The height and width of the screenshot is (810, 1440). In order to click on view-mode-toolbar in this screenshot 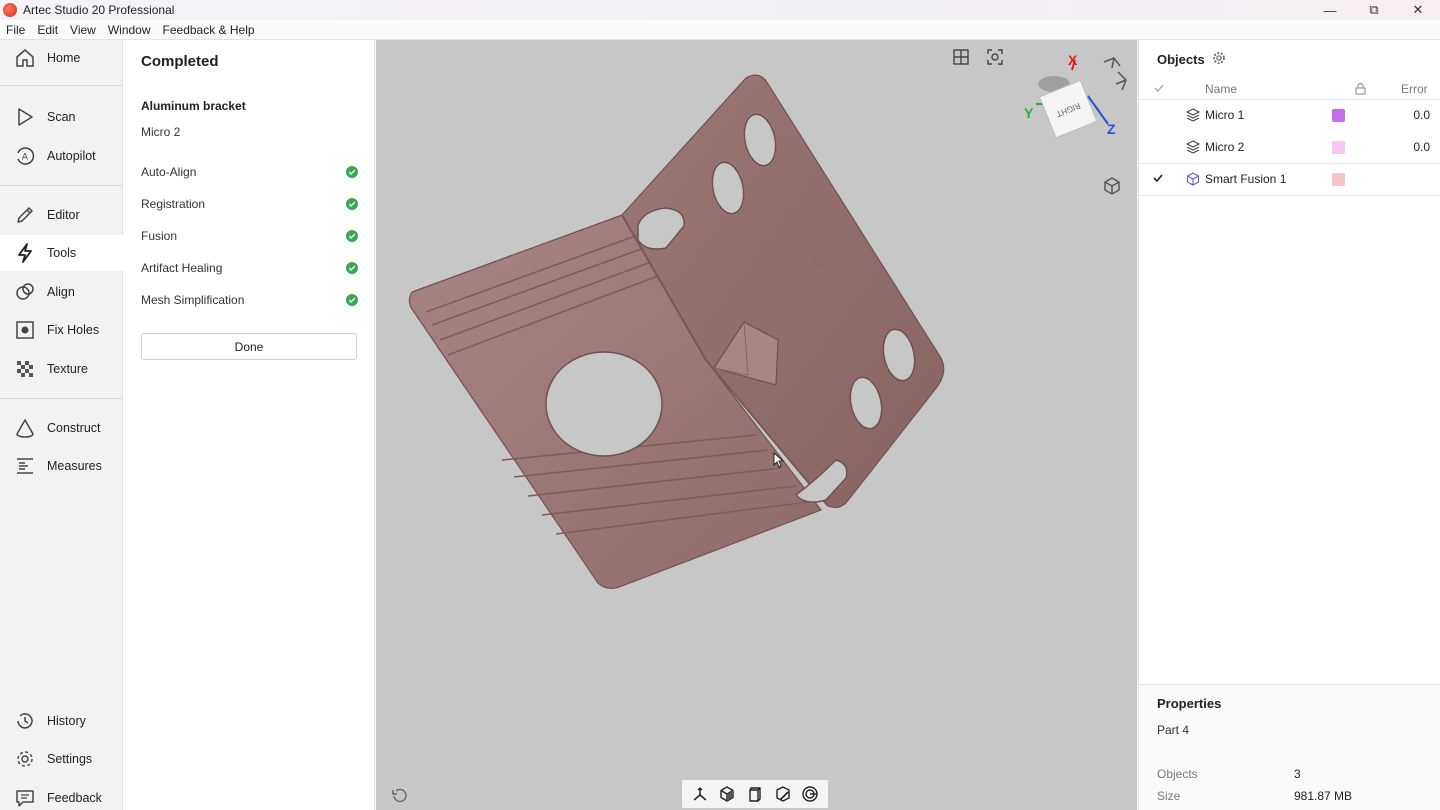, I will do `click(755, 794)`.